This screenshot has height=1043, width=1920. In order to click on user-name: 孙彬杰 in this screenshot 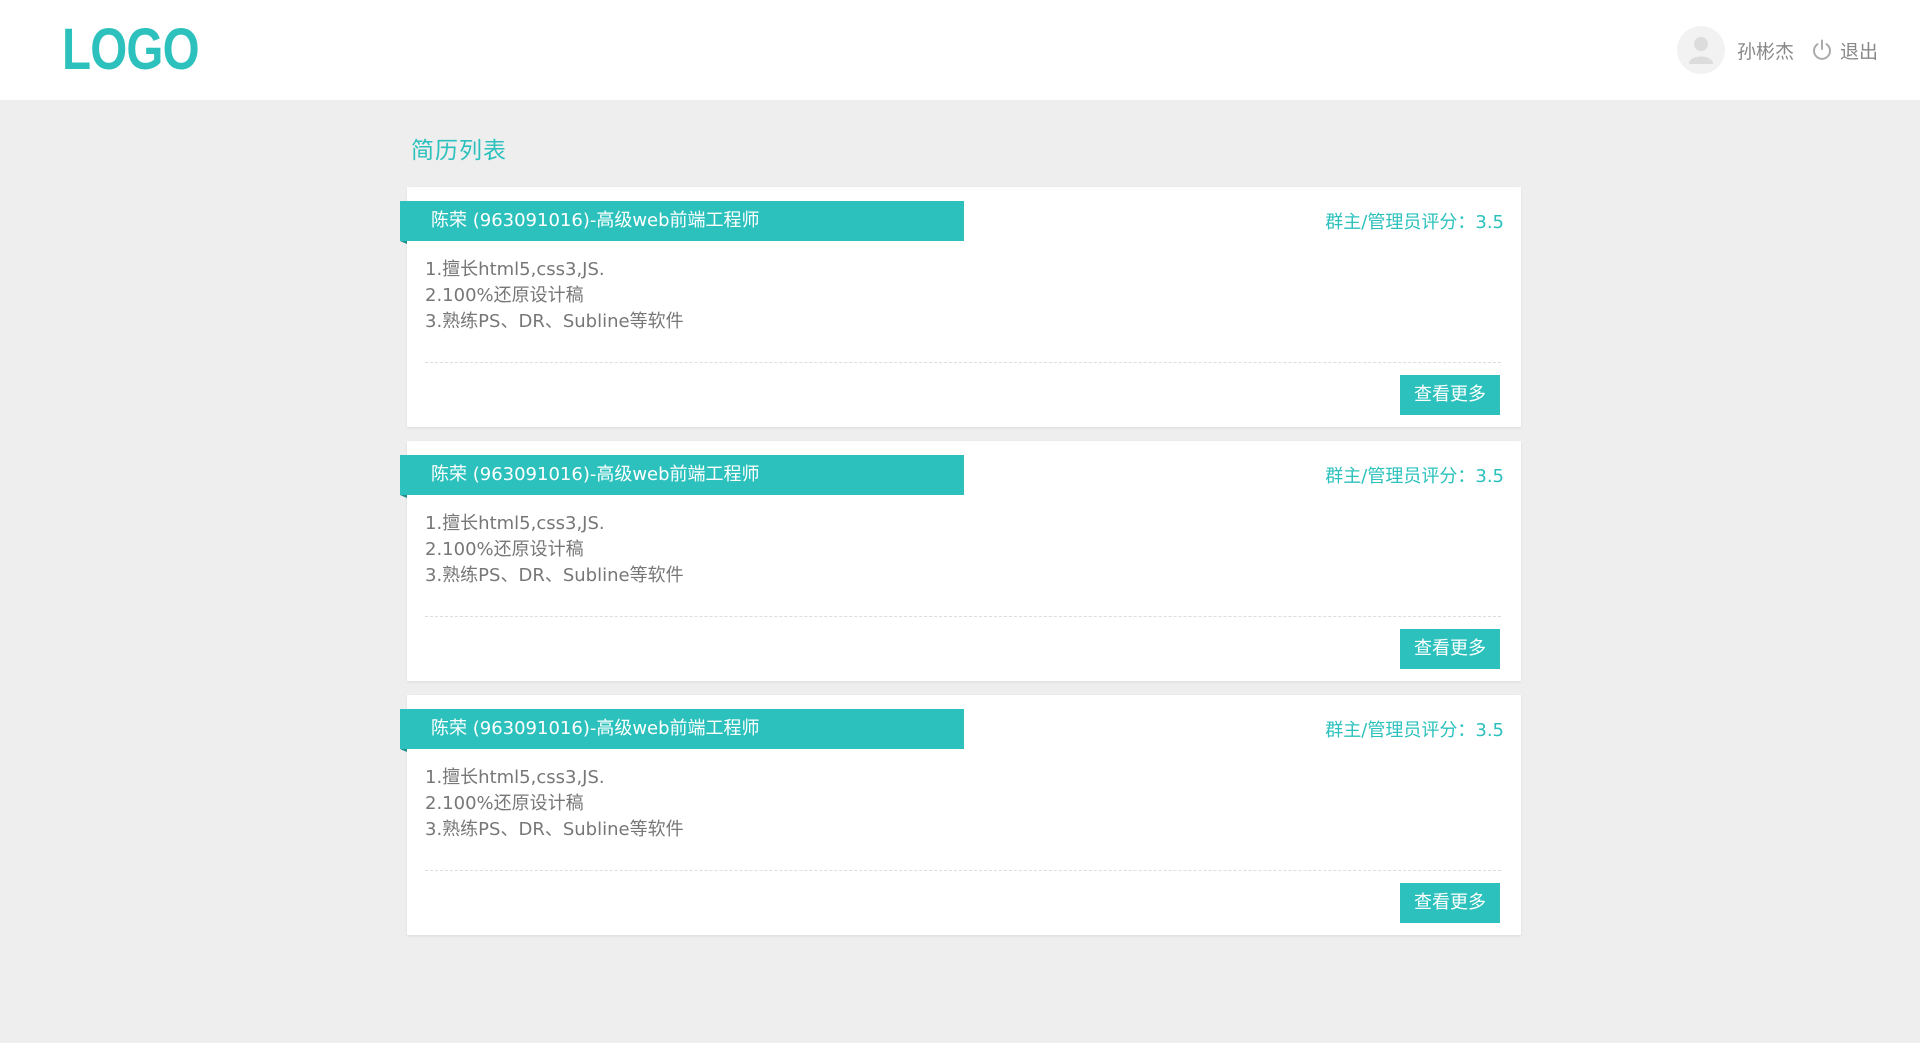, I will do `click(1765, 50)`.